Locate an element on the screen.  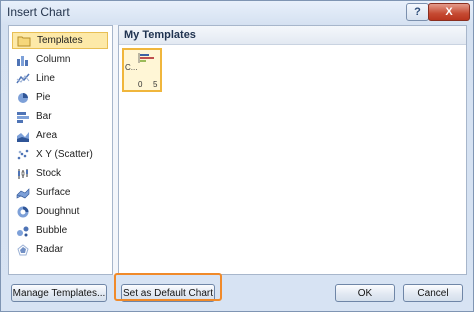
section-title: My Templates is located at coordinates (160, 35).